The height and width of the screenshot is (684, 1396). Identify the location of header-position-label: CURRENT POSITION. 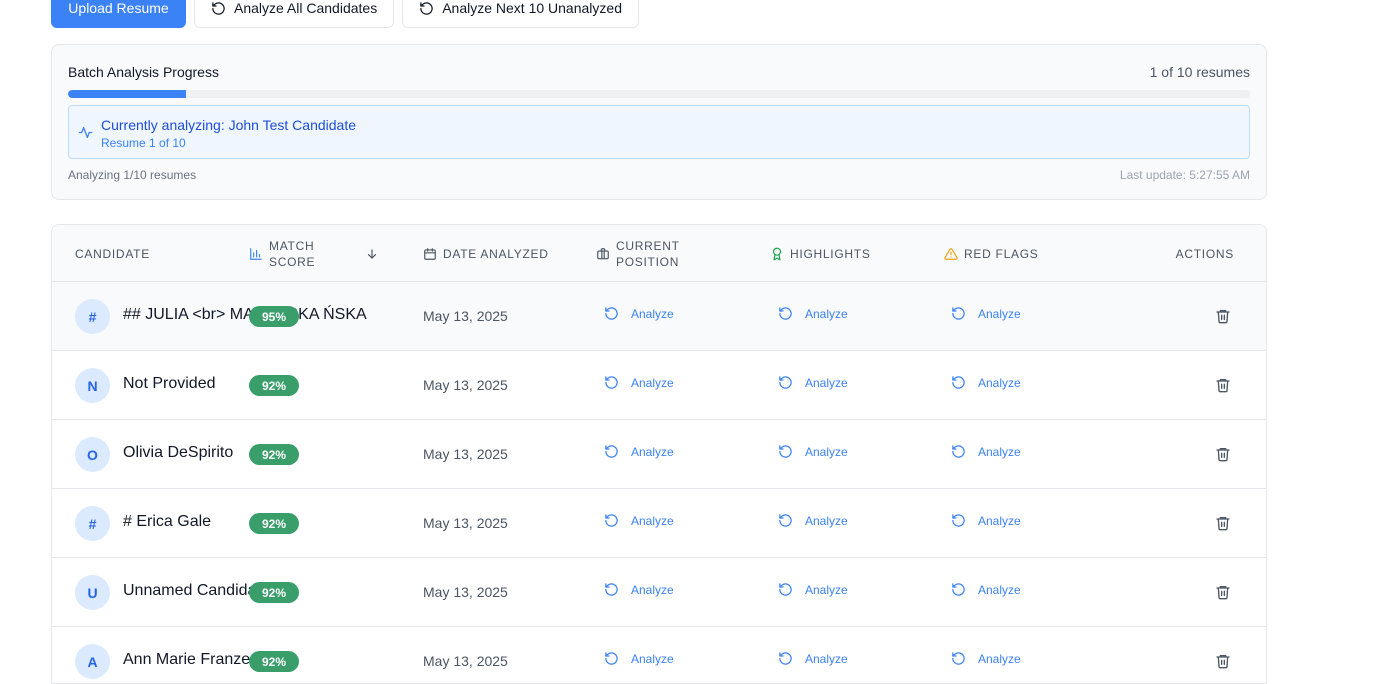
(648, 253).